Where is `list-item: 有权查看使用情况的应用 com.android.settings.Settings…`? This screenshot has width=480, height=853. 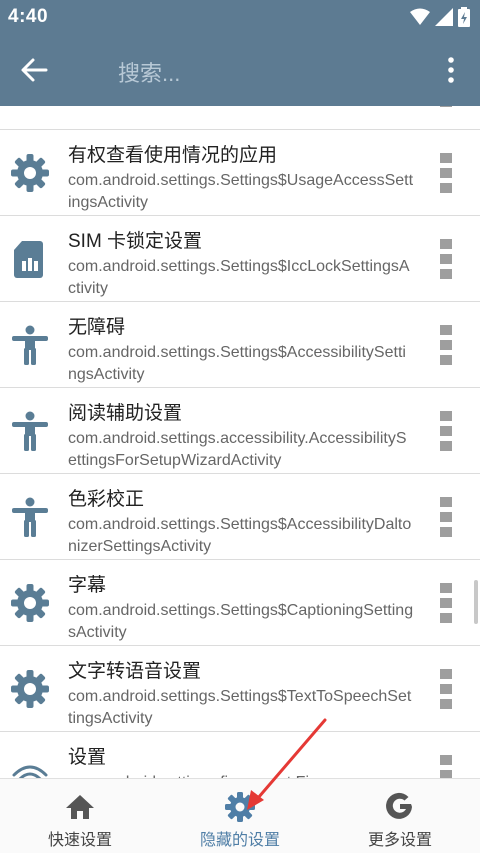 list-item: 有权查看使用情况的应用 com.android.settings.Settings… is located at coordinates (240, 173).